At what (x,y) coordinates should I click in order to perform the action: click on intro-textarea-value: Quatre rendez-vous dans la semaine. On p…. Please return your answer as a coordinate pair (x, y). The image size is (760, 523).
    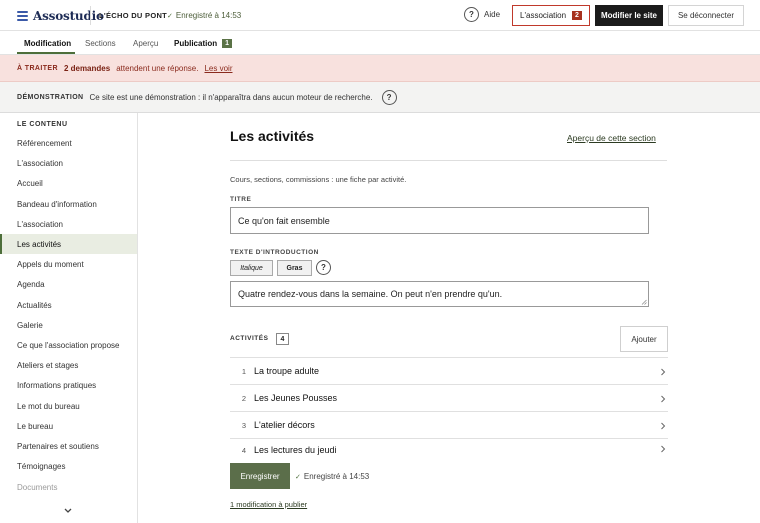
    Looking at the image, I should click on (370, 294).